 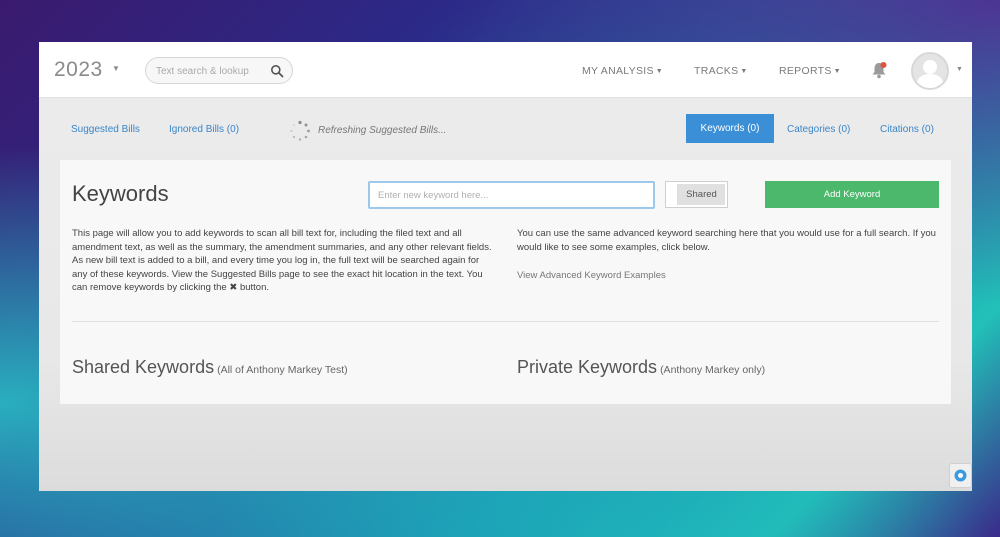 What do you see at coordinates (818, 129) in the screenshot?
I see `tab-categories: Categories (0)` at bounding box center [818, 129].